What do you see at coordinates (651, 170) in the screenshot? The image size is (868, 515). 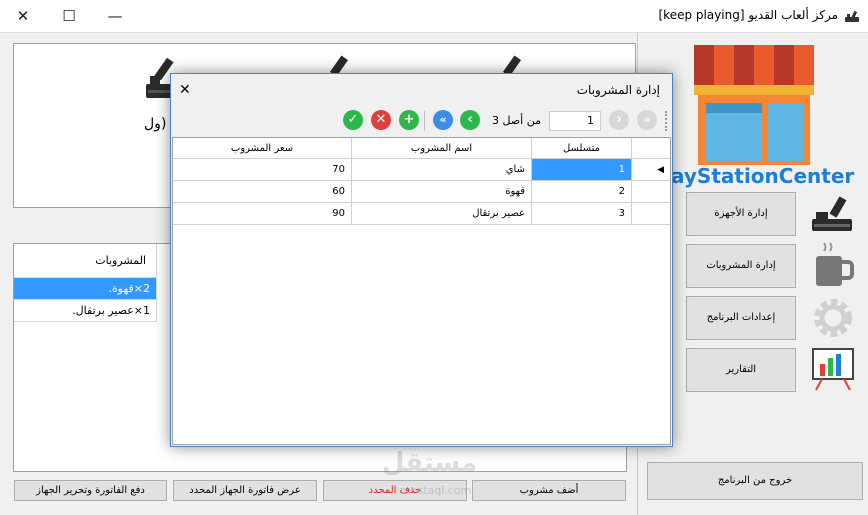 I see `row-header: ◀` at bounding box center [651, 170].